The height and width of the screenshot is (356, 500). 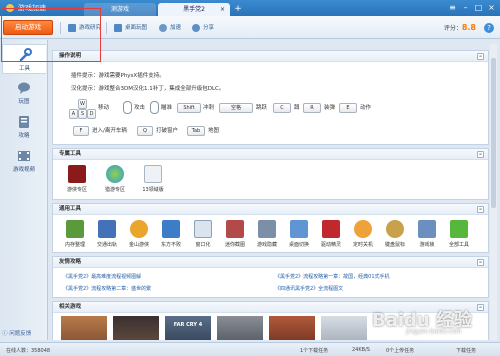 I want to click on section-title: 专属工具 –, so click(x=270, y=154).